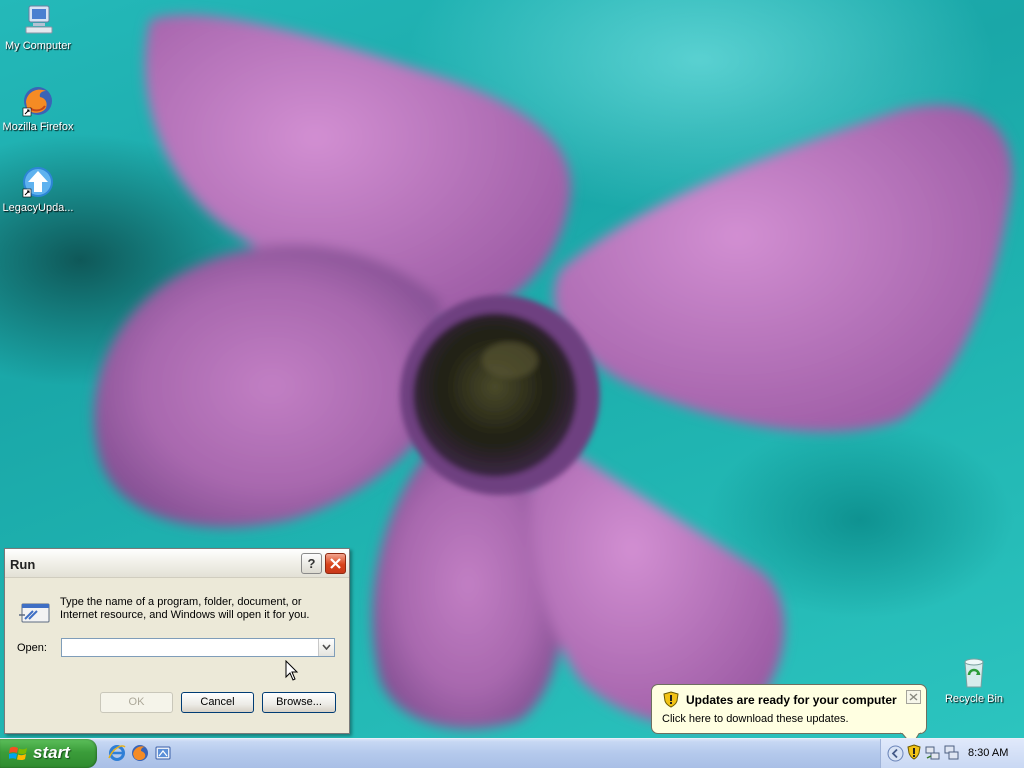 The width and height of the screenshot is (1024, 768). What do you see at coordinates (198, 647) in the screenshot?
I see `open-combobox` at bounding box center [198, 647].